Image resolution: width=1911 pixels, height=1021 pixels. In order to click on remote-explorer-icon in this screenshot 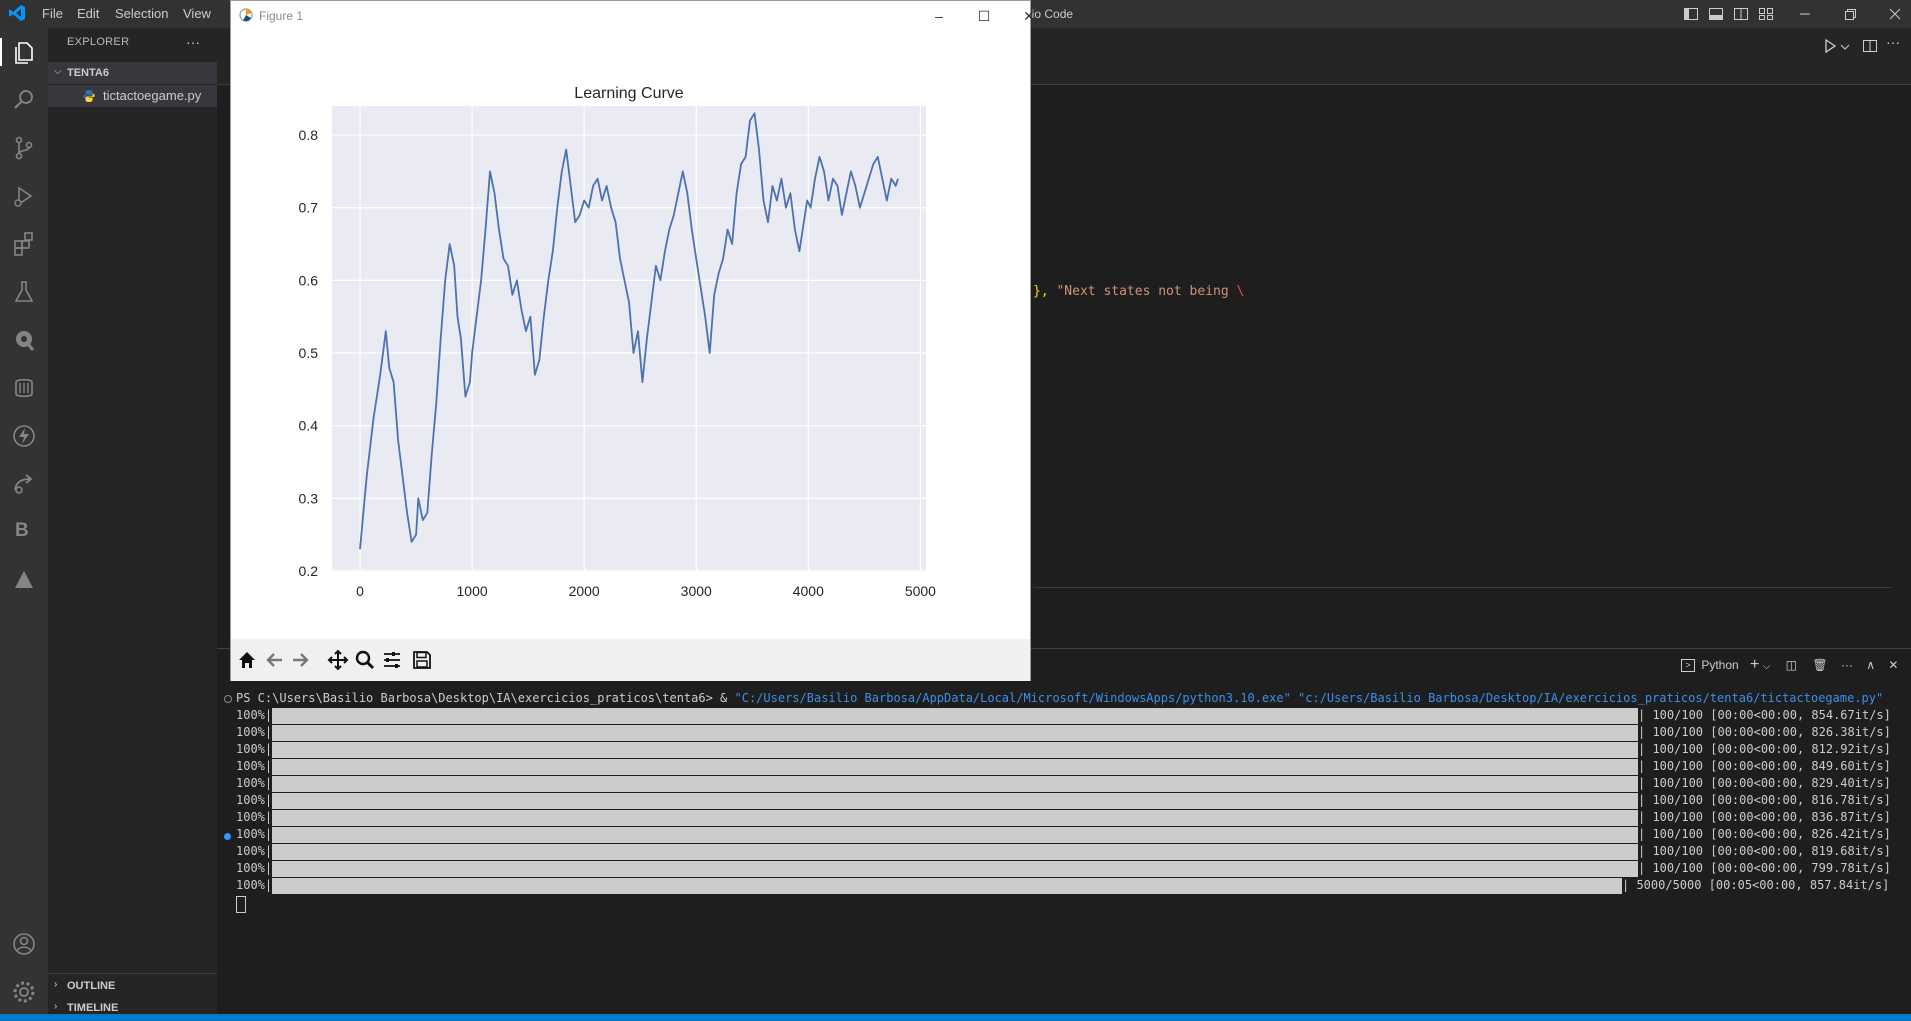, I will do `click(24, 340)`.